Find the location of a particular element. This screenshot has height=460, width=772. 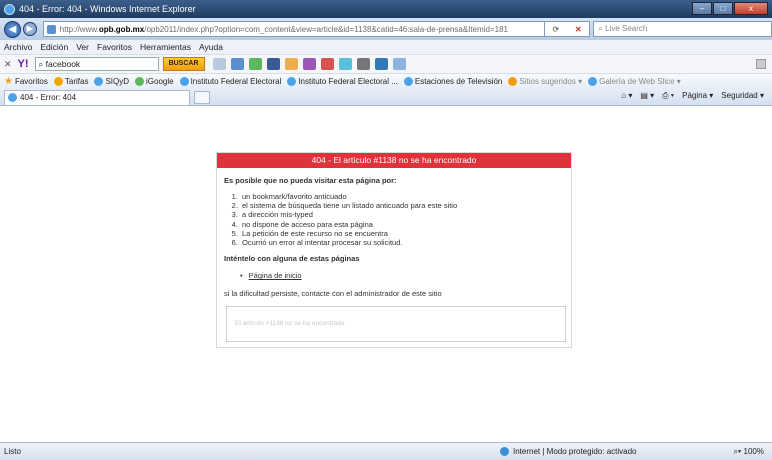

search-placeholder: Live Search is located at coordinates (626, 28).